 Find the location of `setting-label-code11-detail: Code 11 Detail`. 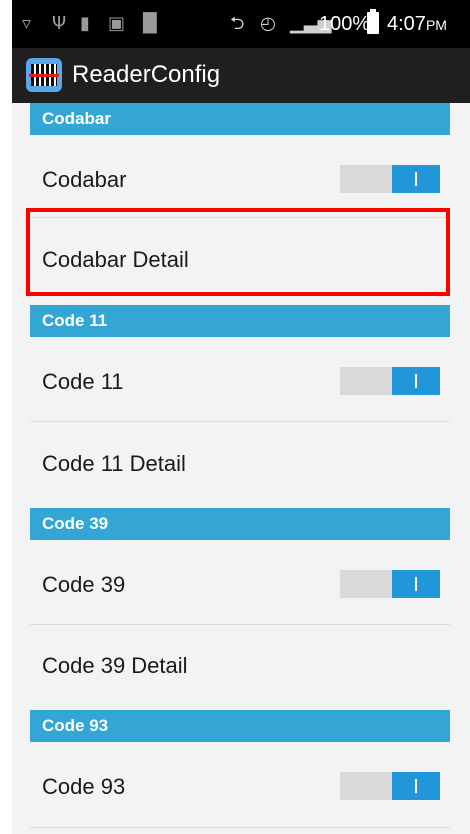

setting-label-code11-detail: Code 11 Detail is located at coordinates (114, 463).